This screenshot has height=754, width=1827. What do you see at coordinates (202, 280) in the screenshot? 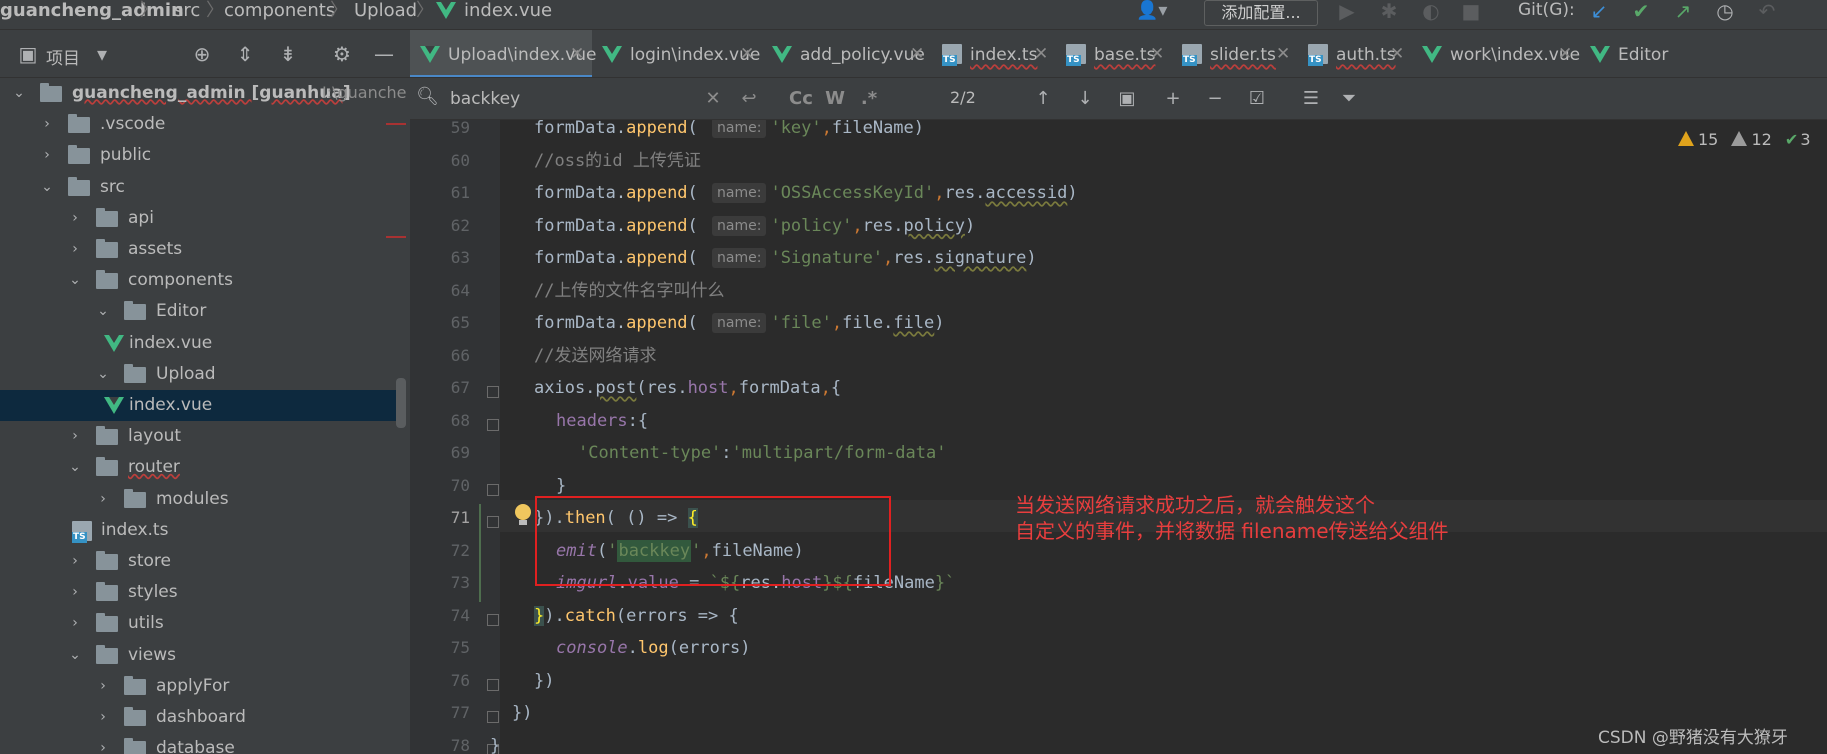
I see `tree-item: ⌄ components` at bounding box center [202, 280].